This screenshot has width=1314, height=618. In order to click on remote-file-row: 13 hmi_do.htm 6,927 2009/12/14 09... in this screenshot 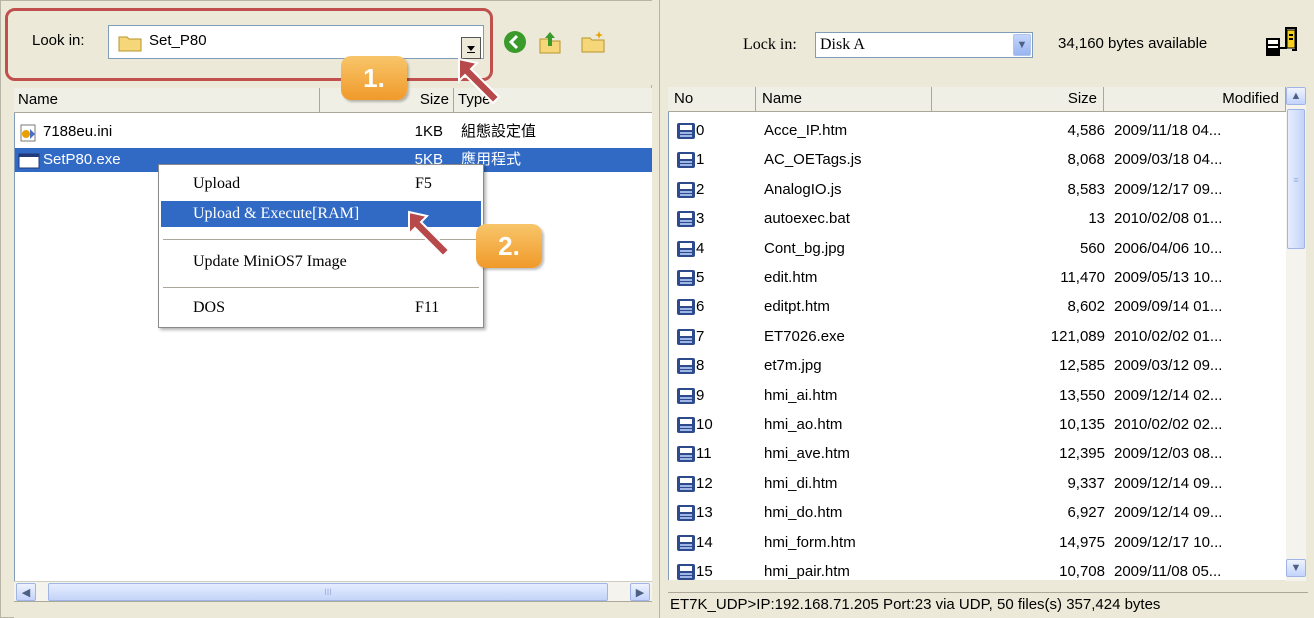, I will do `click(977, 512)`.